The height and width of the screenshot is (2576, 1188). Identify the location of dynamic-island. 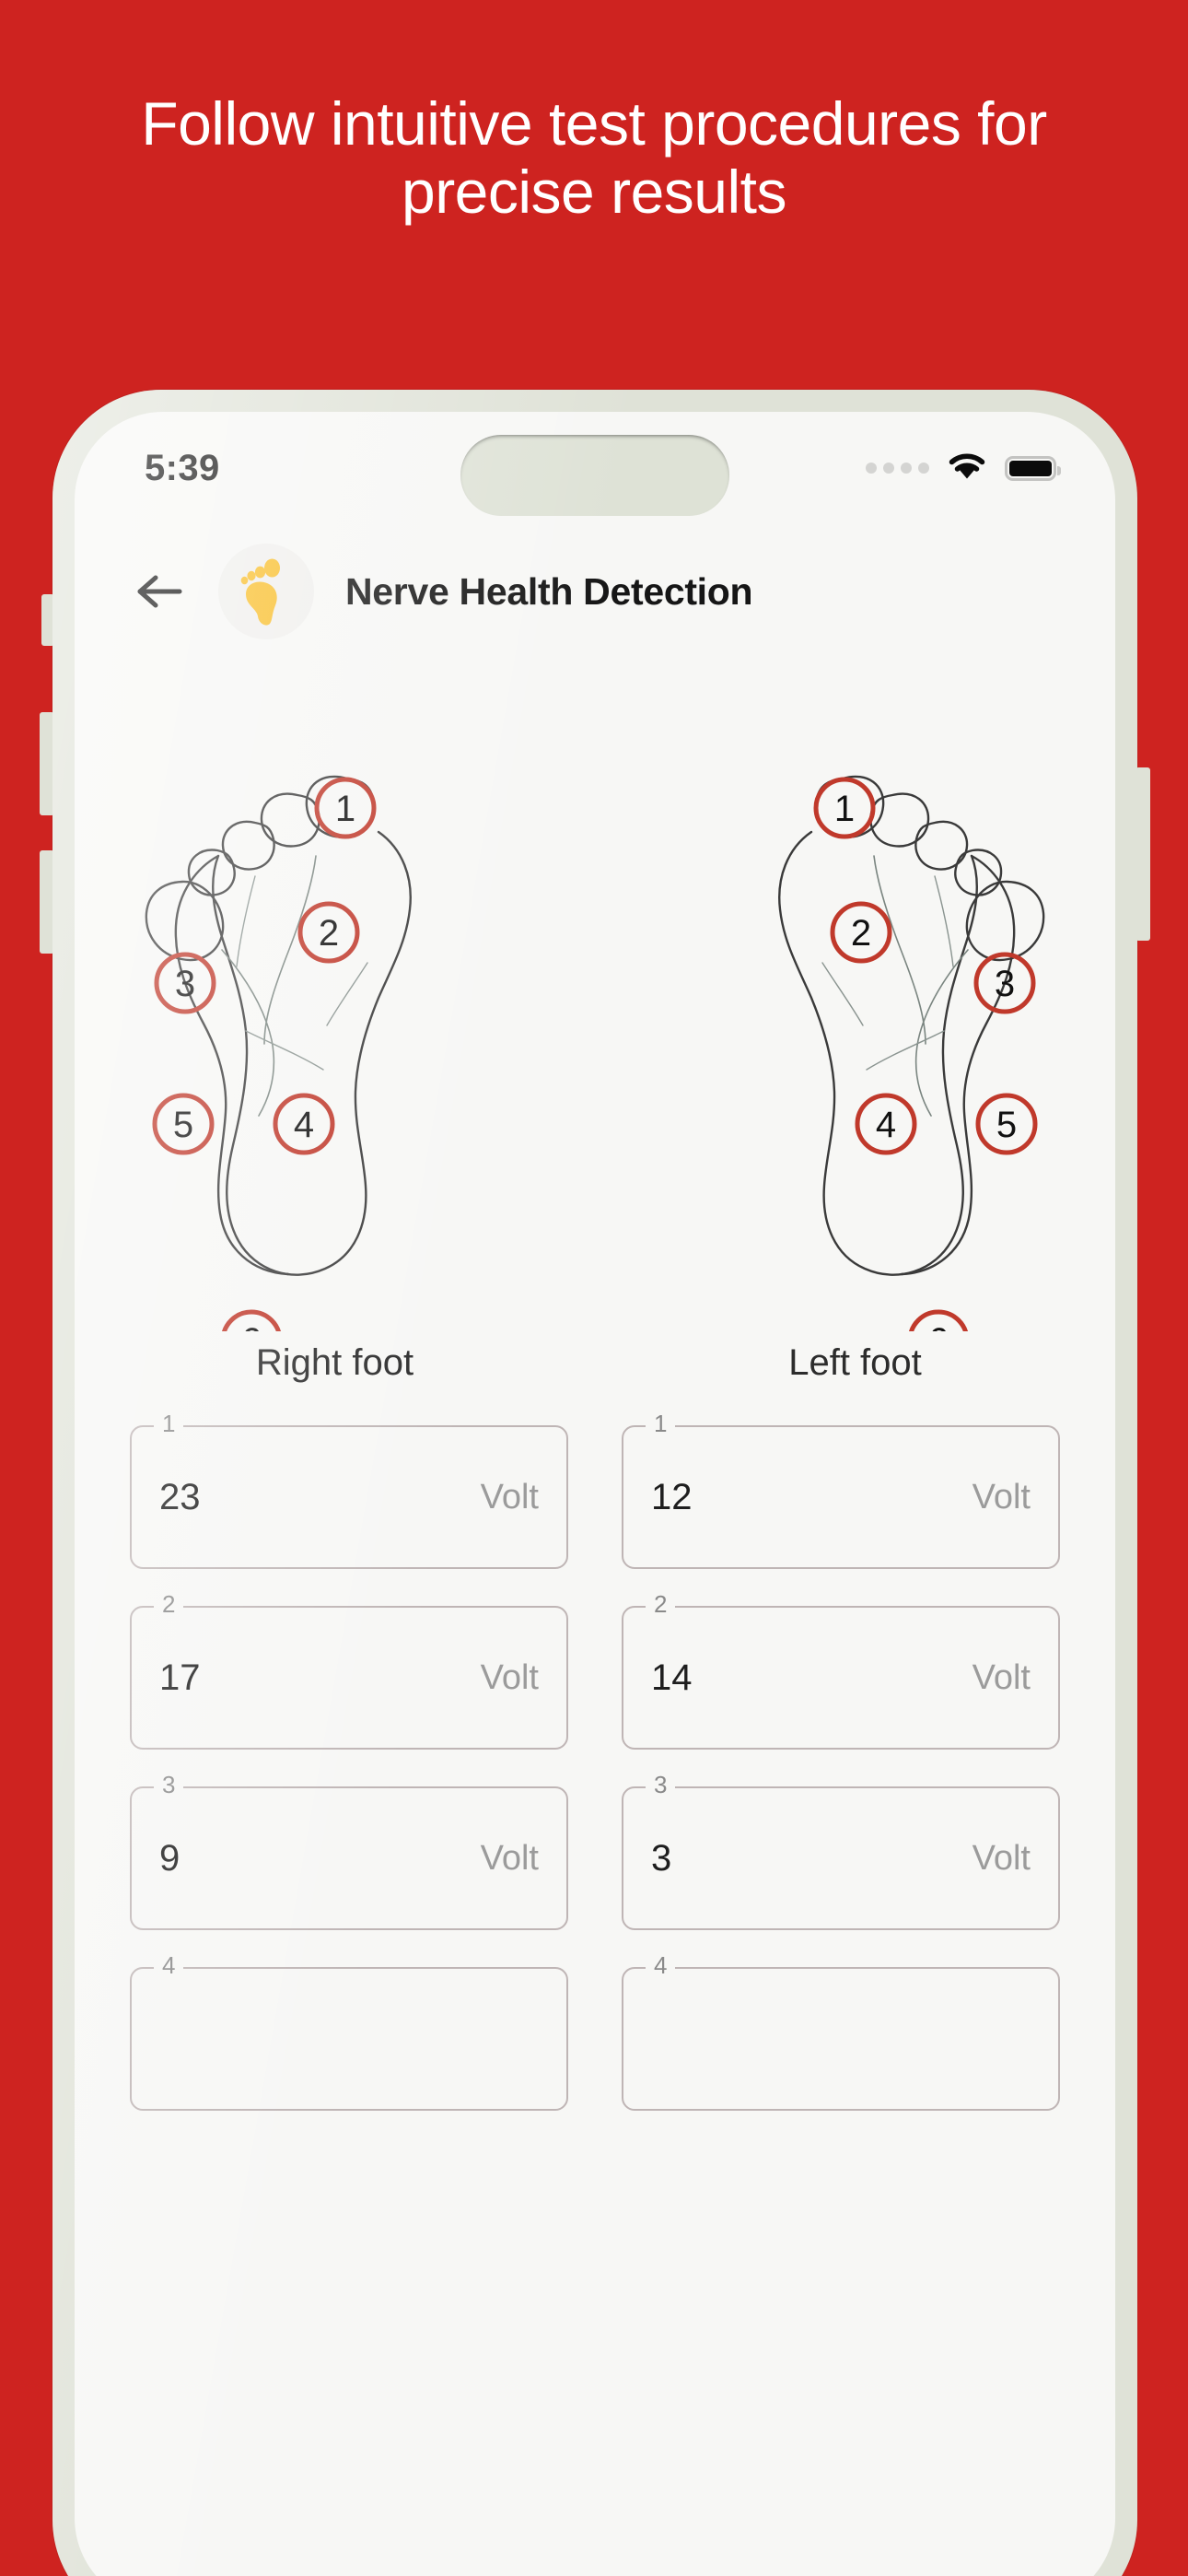
(594, 475).